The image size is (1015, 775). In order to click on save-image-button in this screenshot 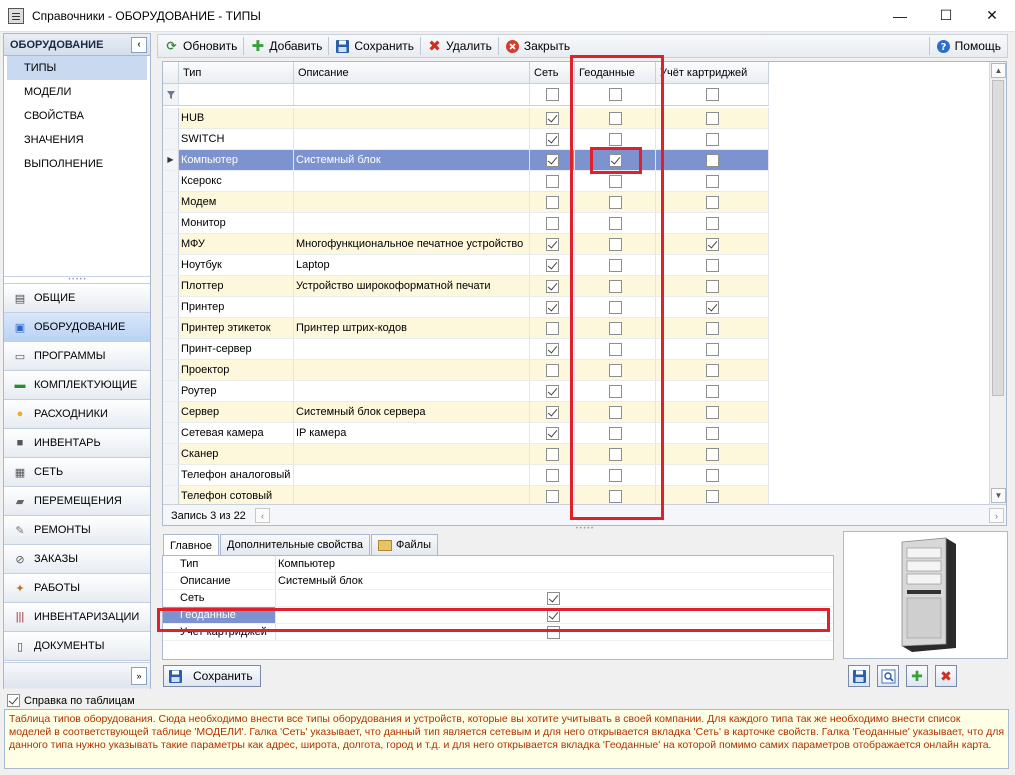, I will do `click(859, 676)`.